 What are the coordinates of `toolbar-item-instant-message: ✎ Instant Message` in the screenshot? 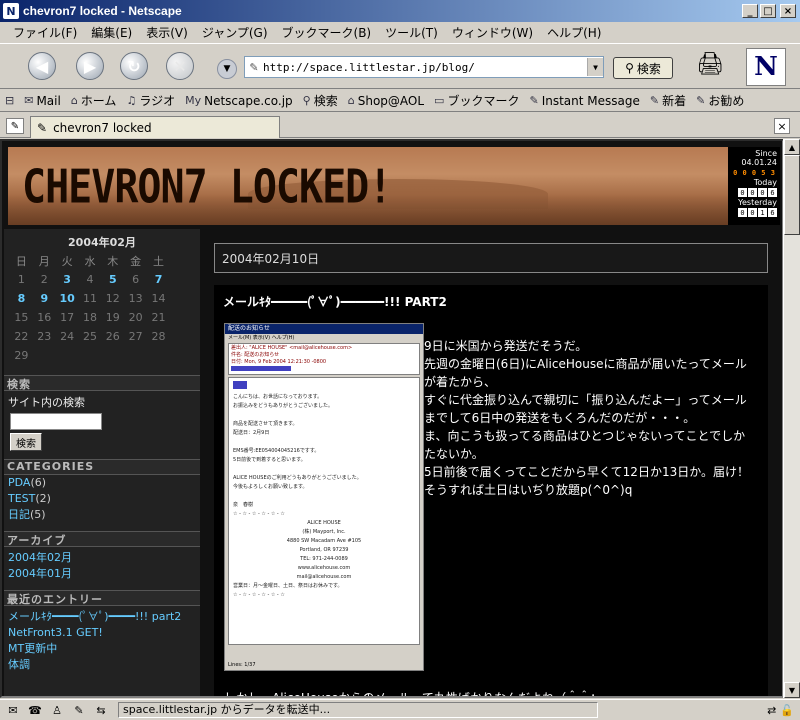 It's located at (584, 101).